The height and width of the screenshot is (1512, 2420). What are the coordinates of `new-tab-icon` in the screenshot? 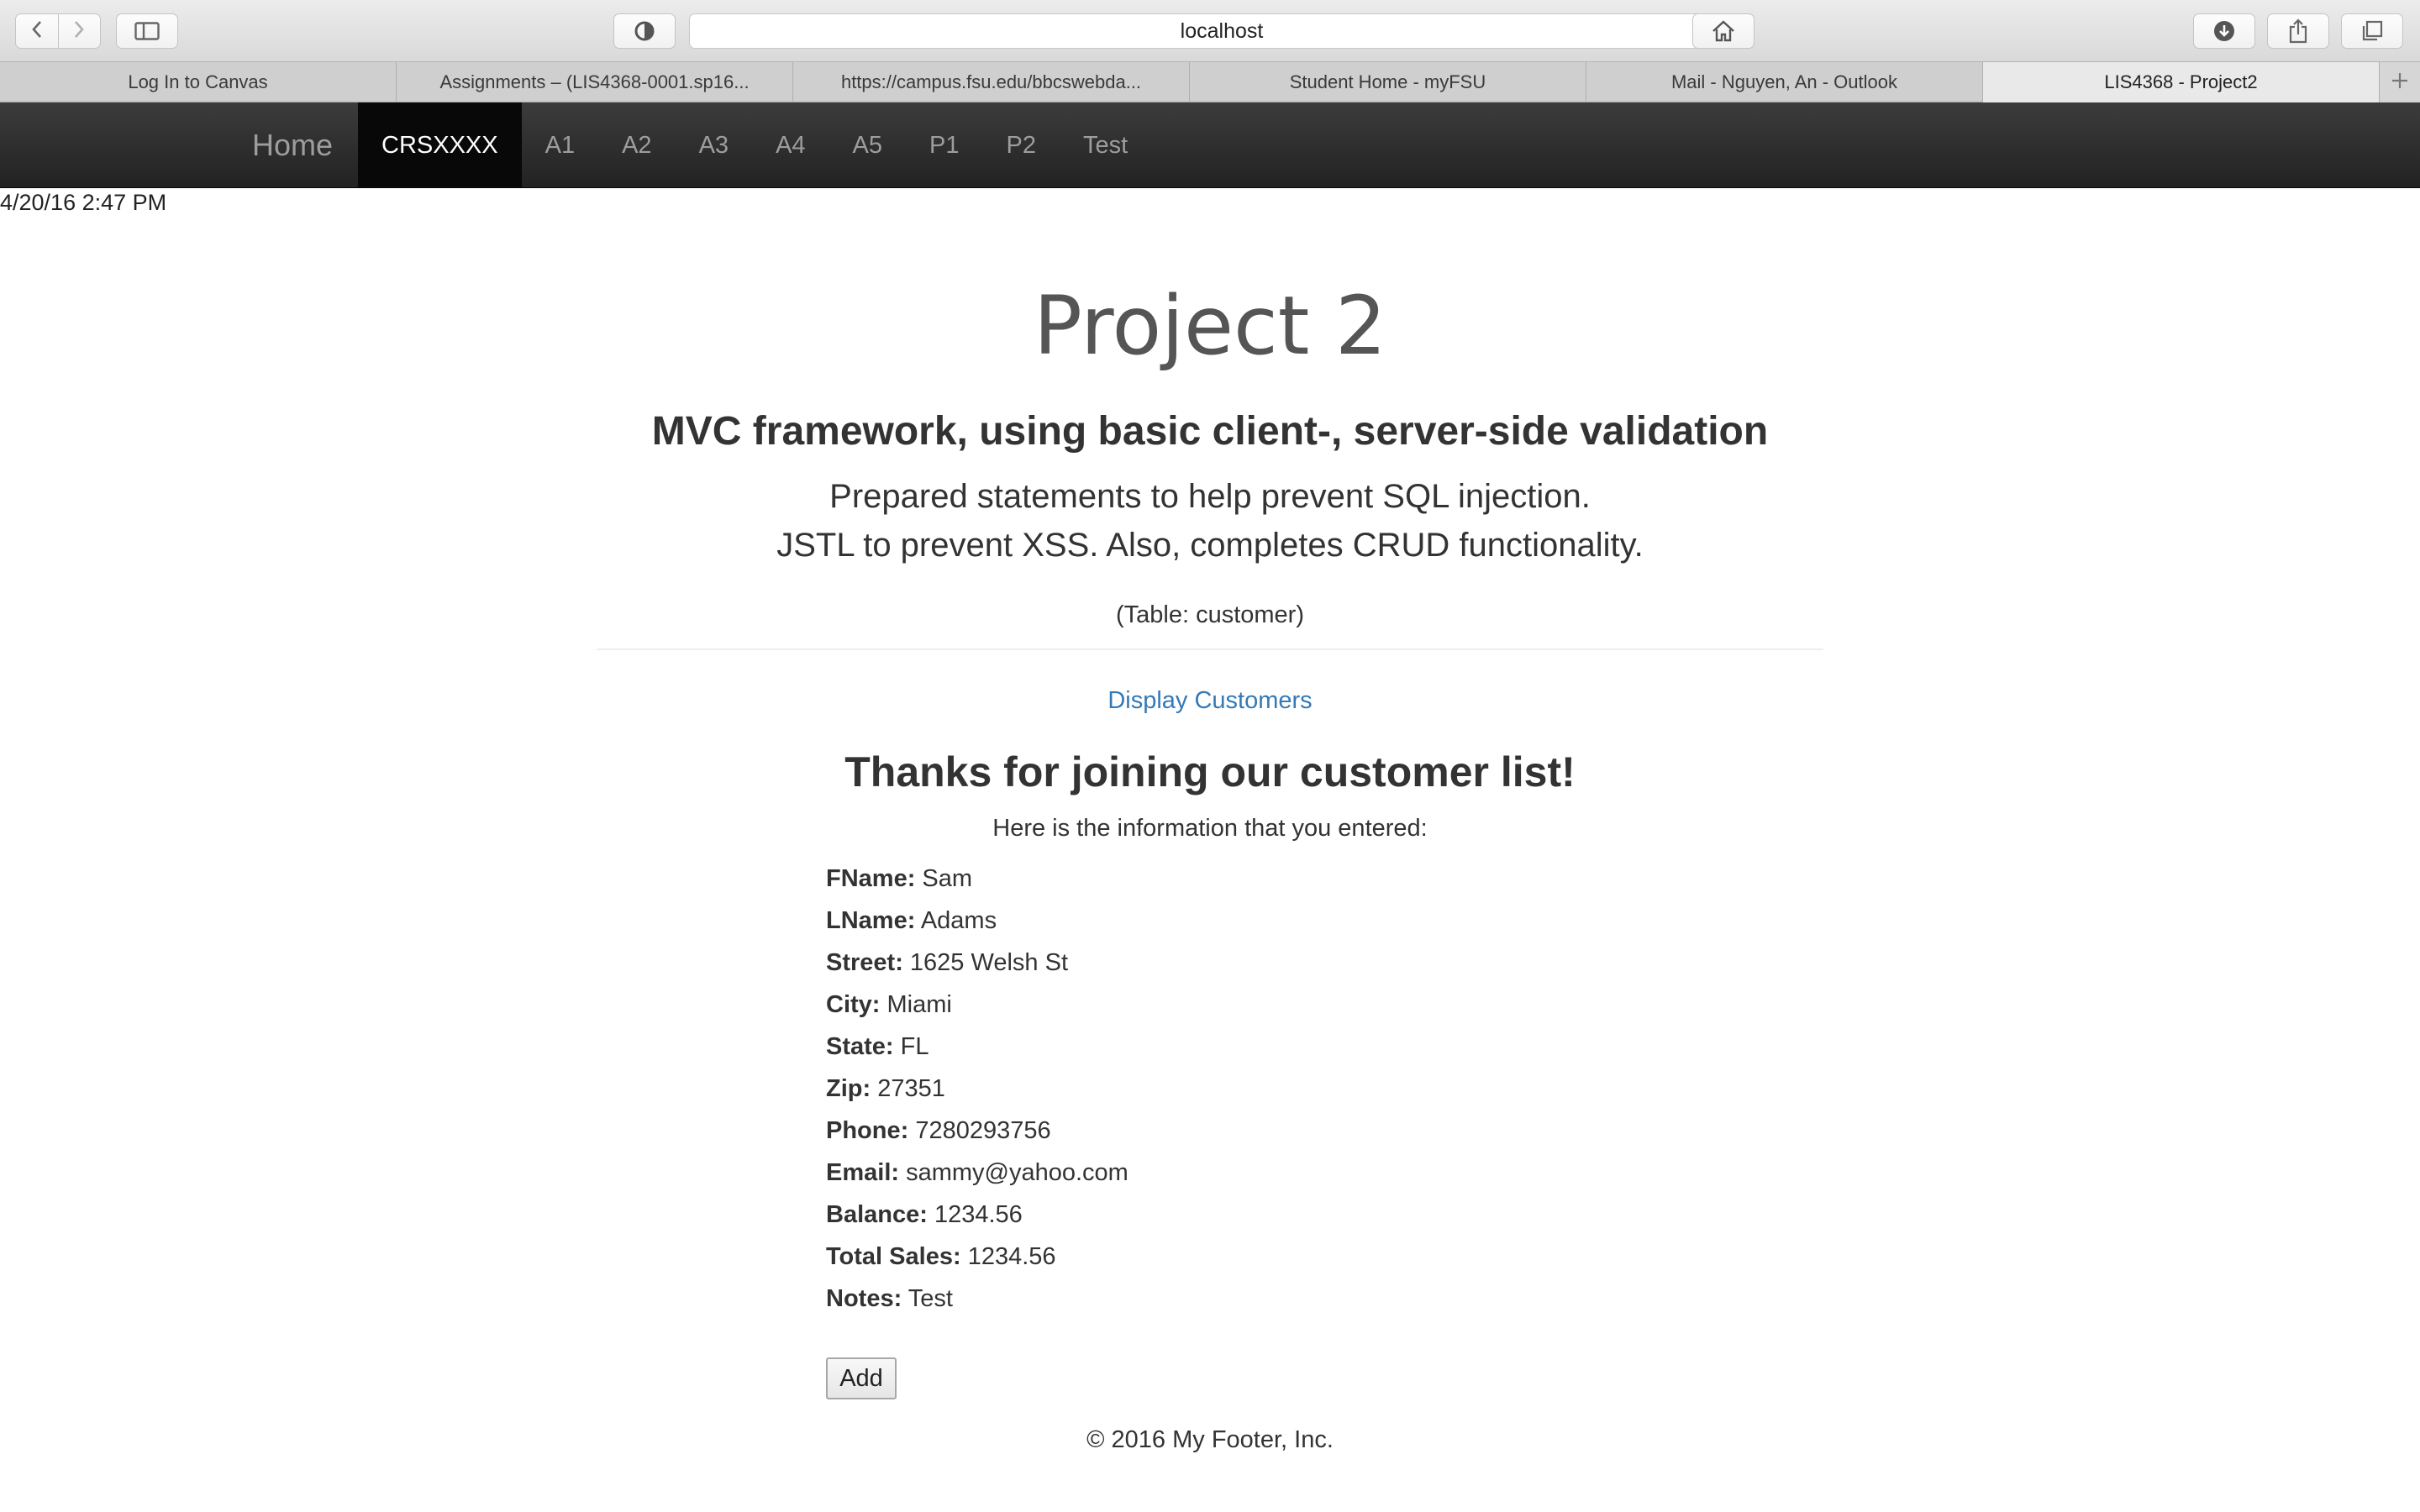 It's located at (2400, 82).